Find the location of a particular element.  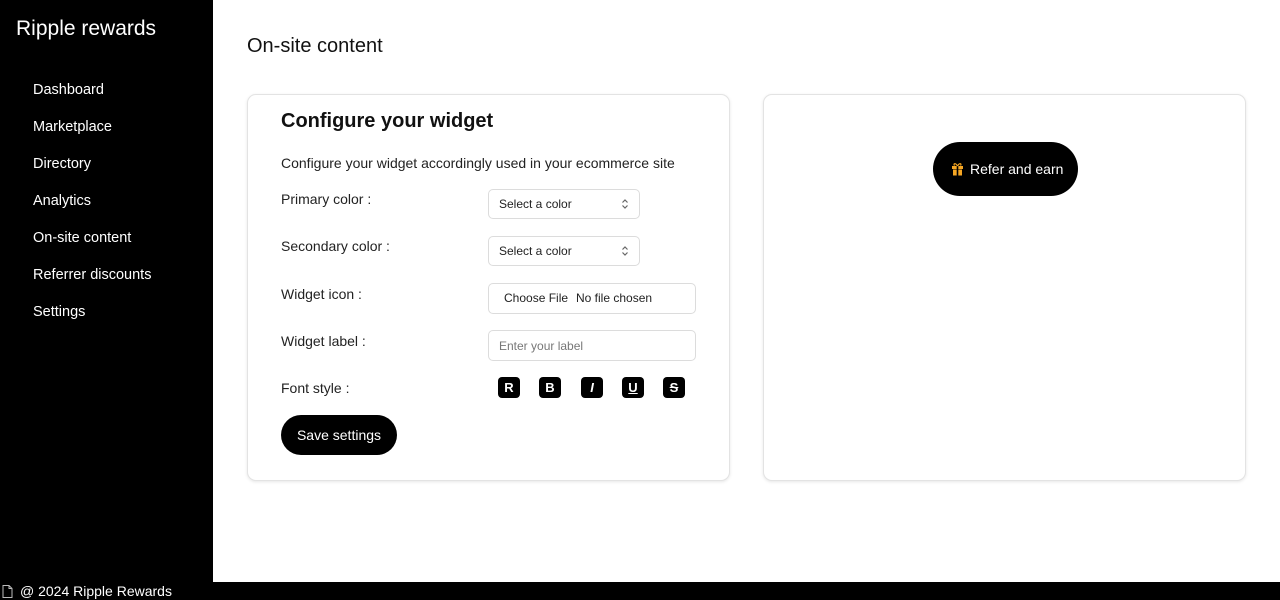

widget-icon-label: Widget icon : is located at coordinates (321, 294).